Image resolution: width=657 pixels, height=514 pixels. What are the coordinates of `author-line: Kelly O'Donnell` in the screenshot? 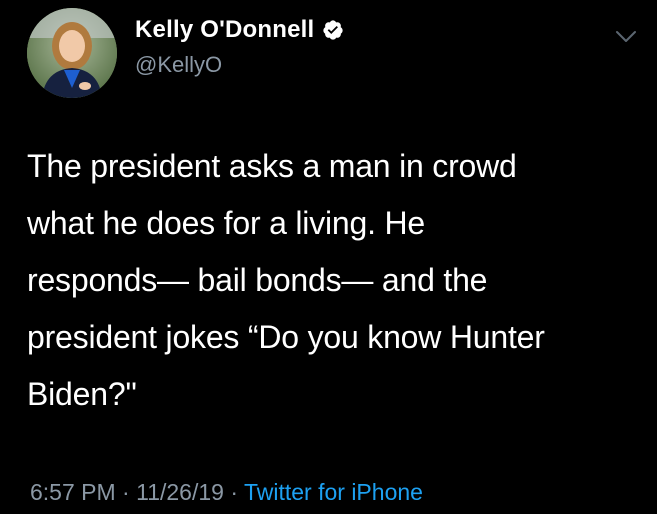 It's located at (239, 30).